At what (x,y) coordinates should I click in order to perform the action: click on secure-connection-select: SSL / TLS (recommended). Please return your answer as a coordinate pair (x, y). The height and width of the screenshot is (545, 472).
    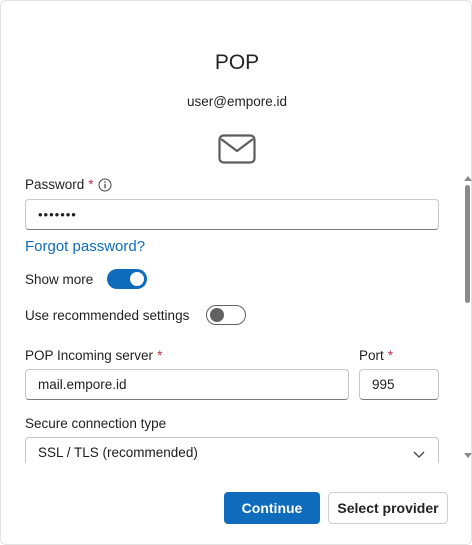
    Looking at the image, I should click on (232, 450).